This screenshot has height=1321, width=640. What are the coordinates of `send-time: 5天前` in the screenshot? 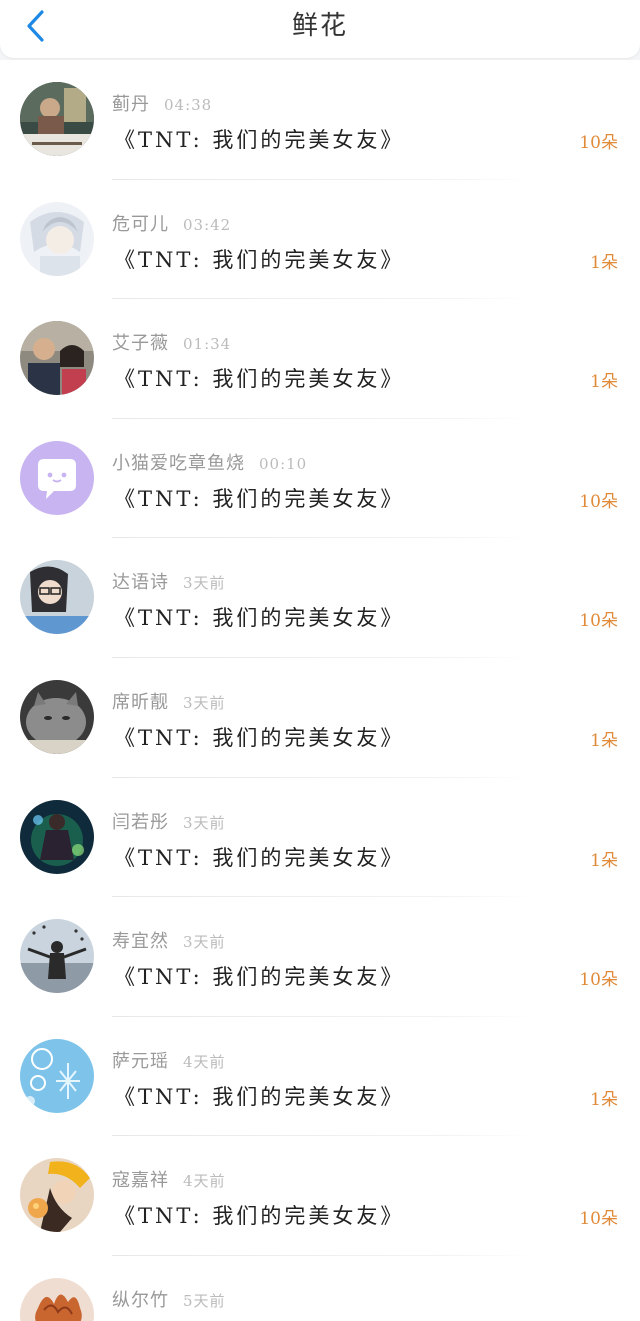 It's located at (204, 1300).